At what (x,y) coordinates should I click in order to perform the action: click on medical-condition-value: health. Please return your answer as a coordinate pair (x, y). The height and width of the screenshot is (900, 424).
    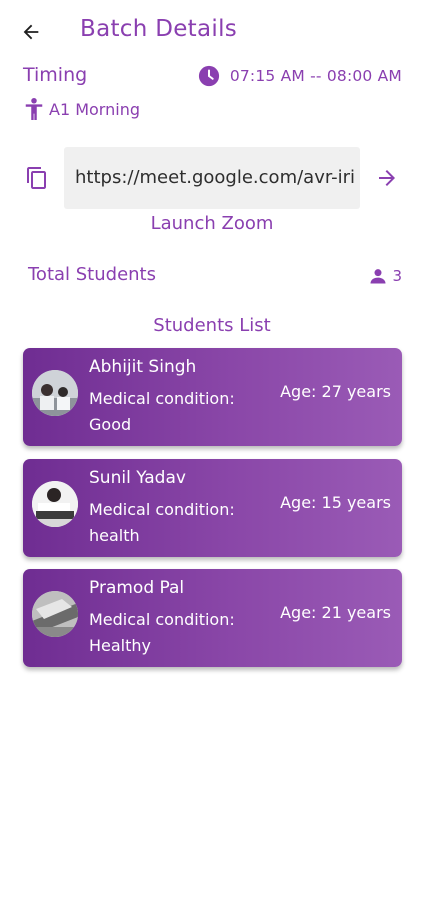
    Looking at the image, I should click on (114, 535).